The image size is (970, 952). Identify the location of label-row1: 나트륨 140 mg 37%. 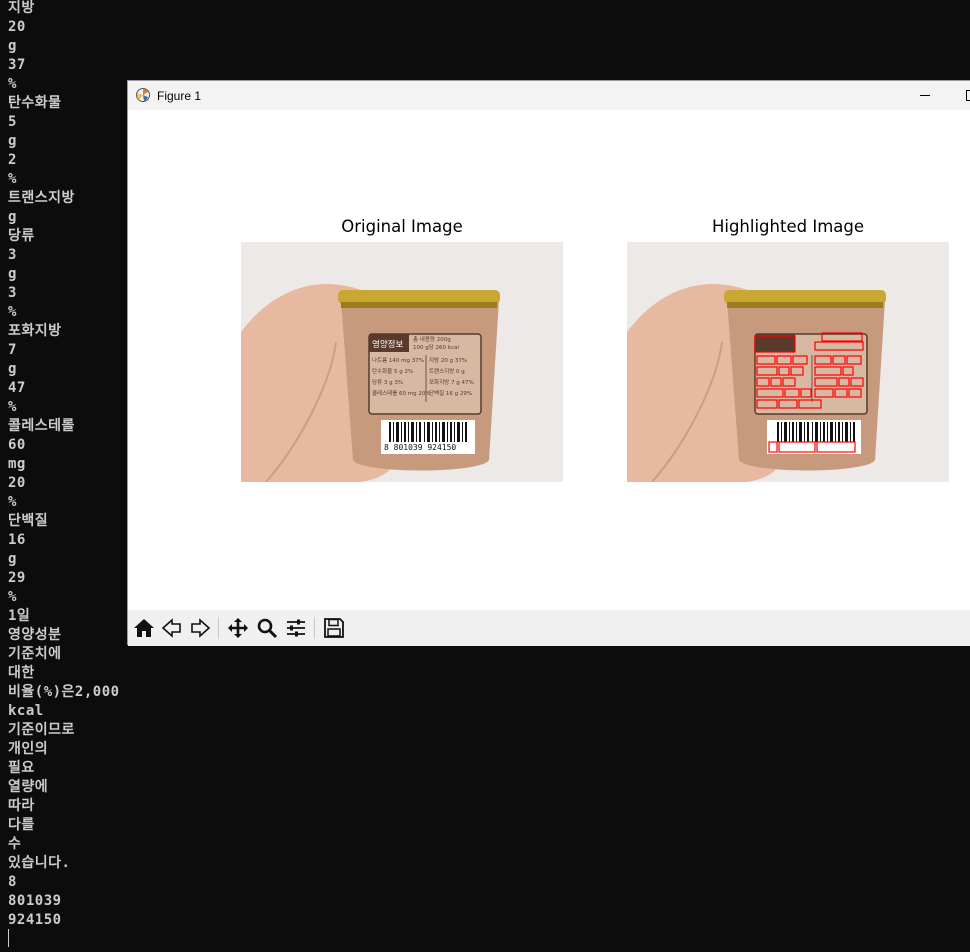
(398, 360).